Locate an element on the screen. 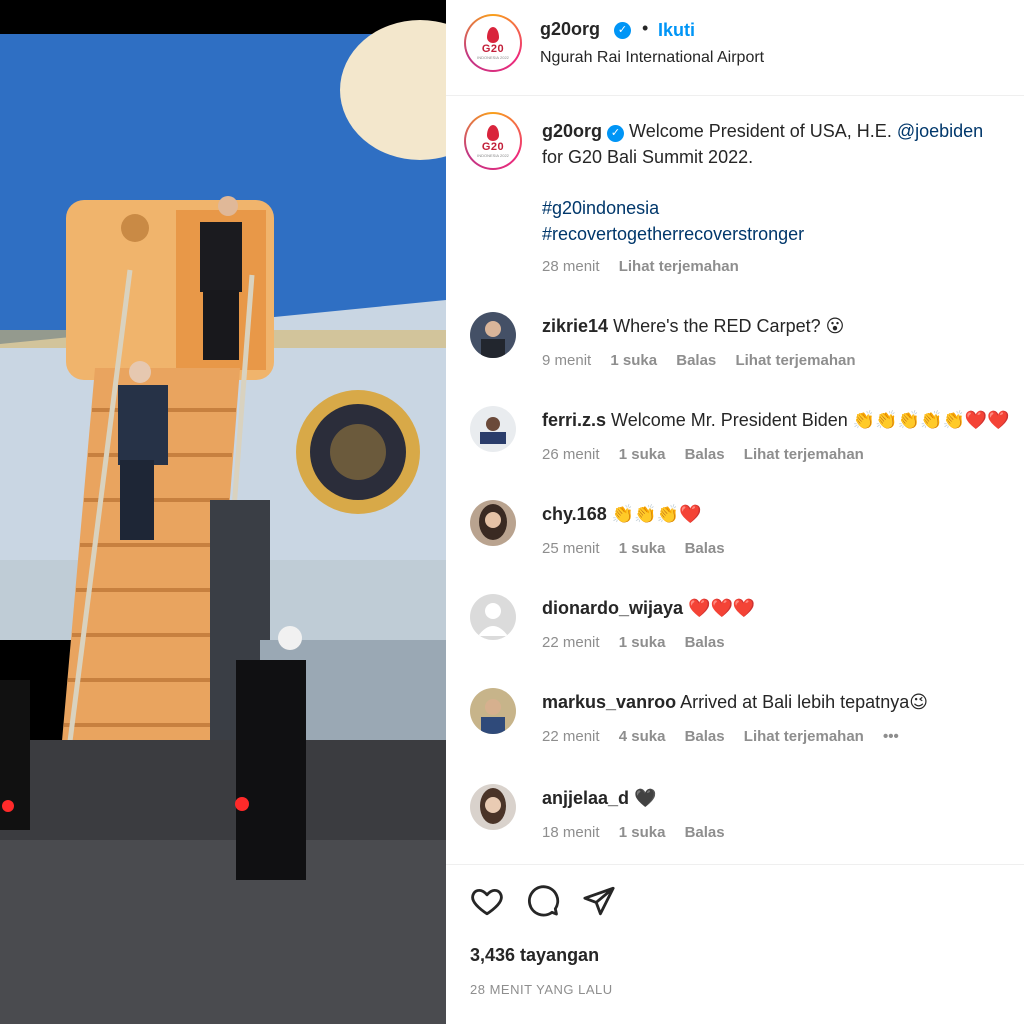 Image resolution: width=1024 pixels, height=1024 pixels. comment-meta: 26 menit 1 suka Balas Lihat terjemahan is located at coordinates (710, 454).